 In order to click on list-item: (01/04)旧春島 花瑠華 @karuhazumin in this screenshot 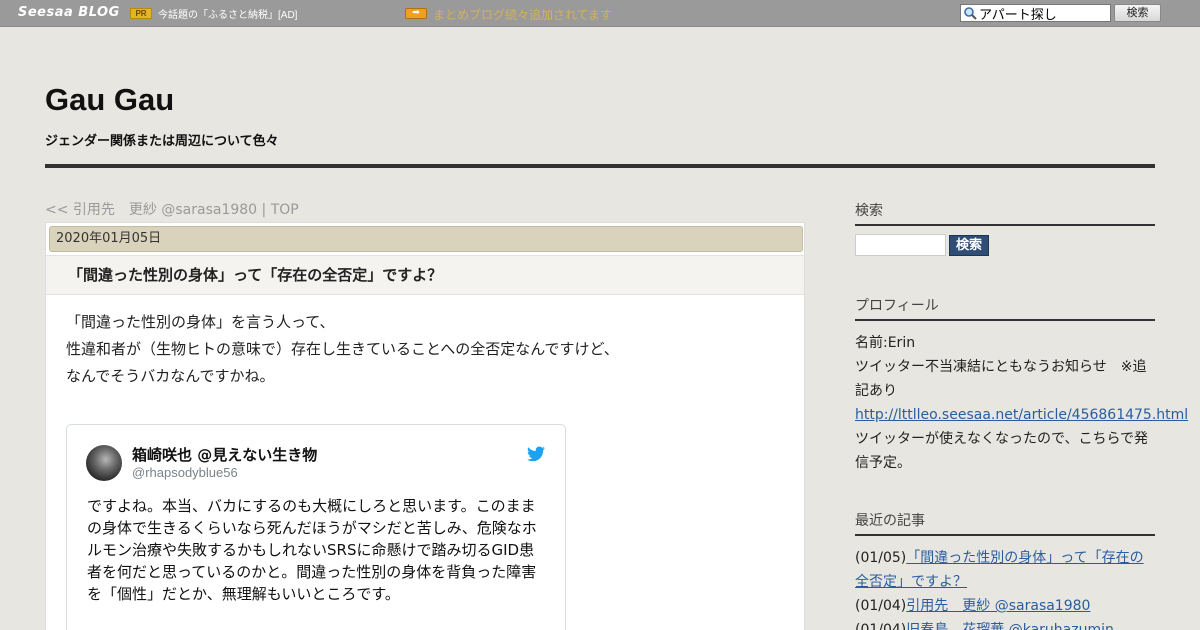, I will do `click(1005, 624)`.